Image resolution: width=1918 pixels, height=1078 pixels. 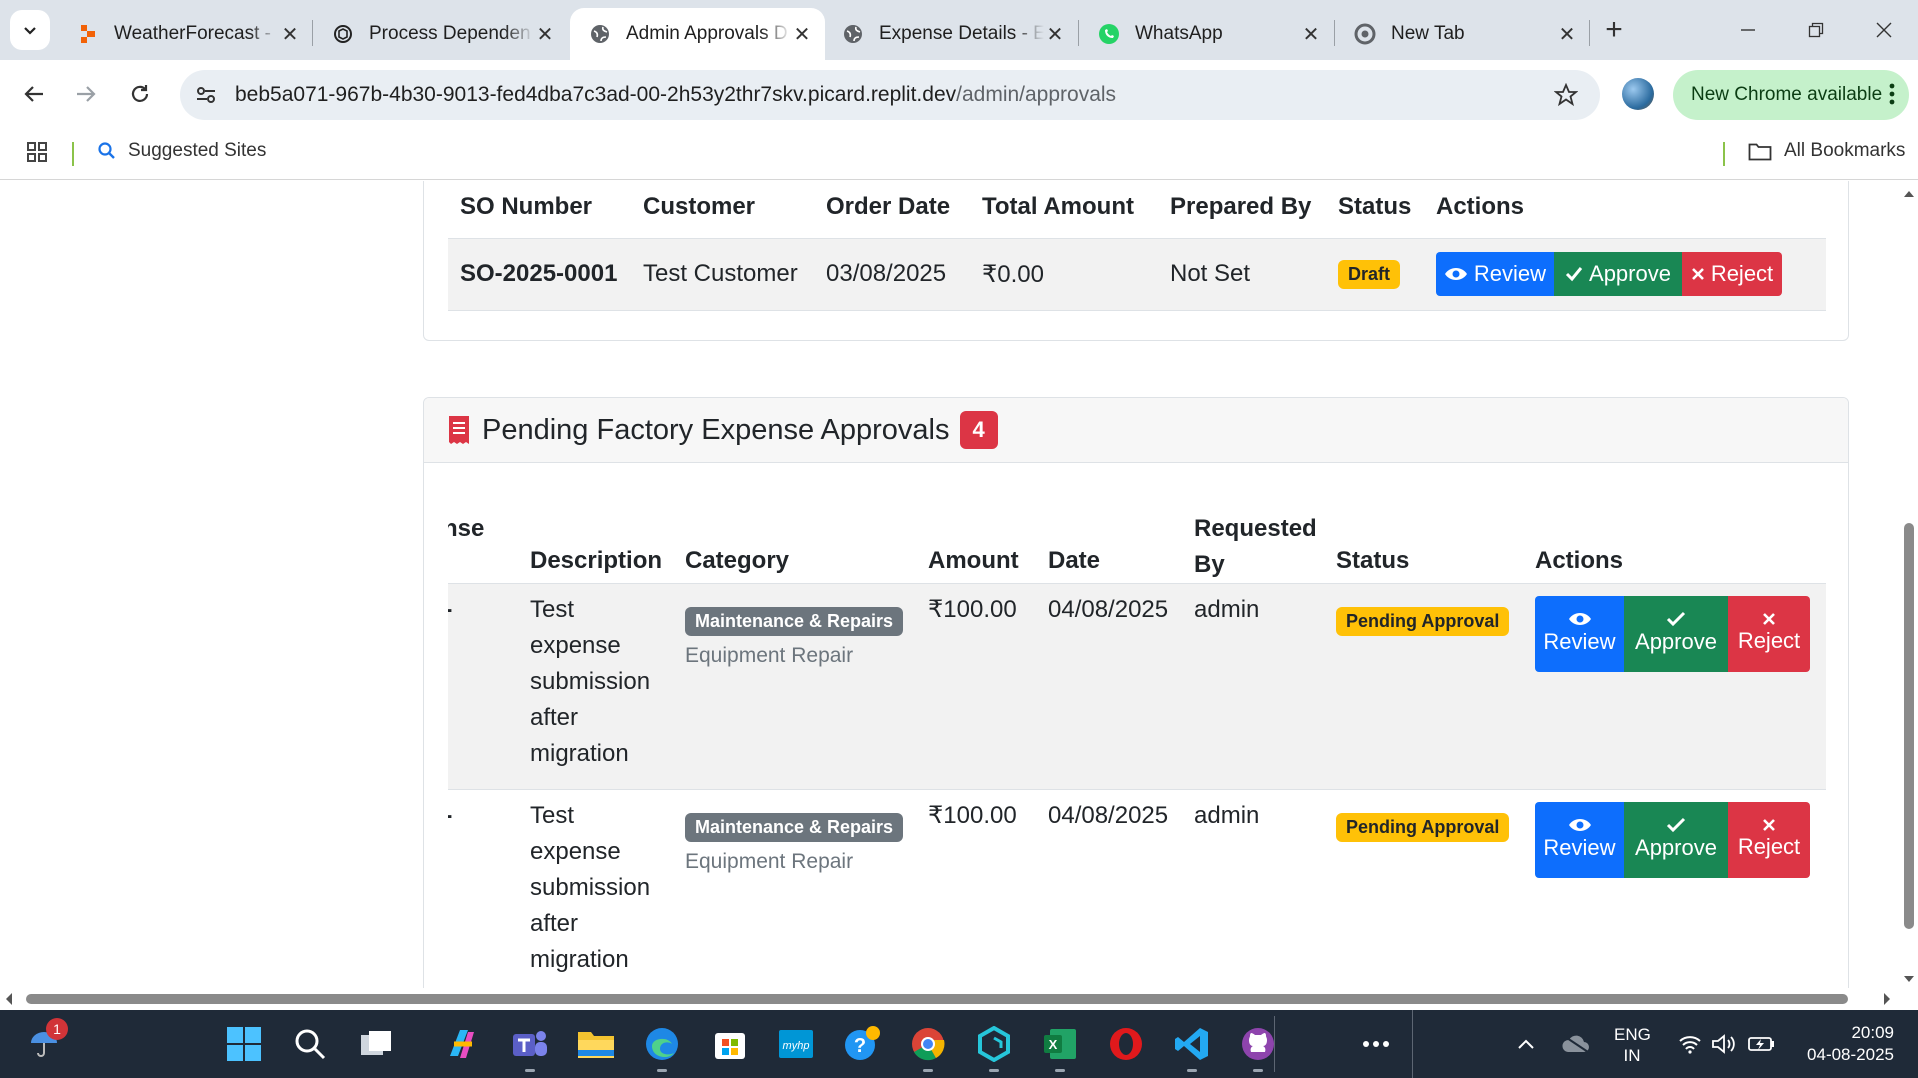 I want to click on battery-status, so click(x=1762, y=1044).